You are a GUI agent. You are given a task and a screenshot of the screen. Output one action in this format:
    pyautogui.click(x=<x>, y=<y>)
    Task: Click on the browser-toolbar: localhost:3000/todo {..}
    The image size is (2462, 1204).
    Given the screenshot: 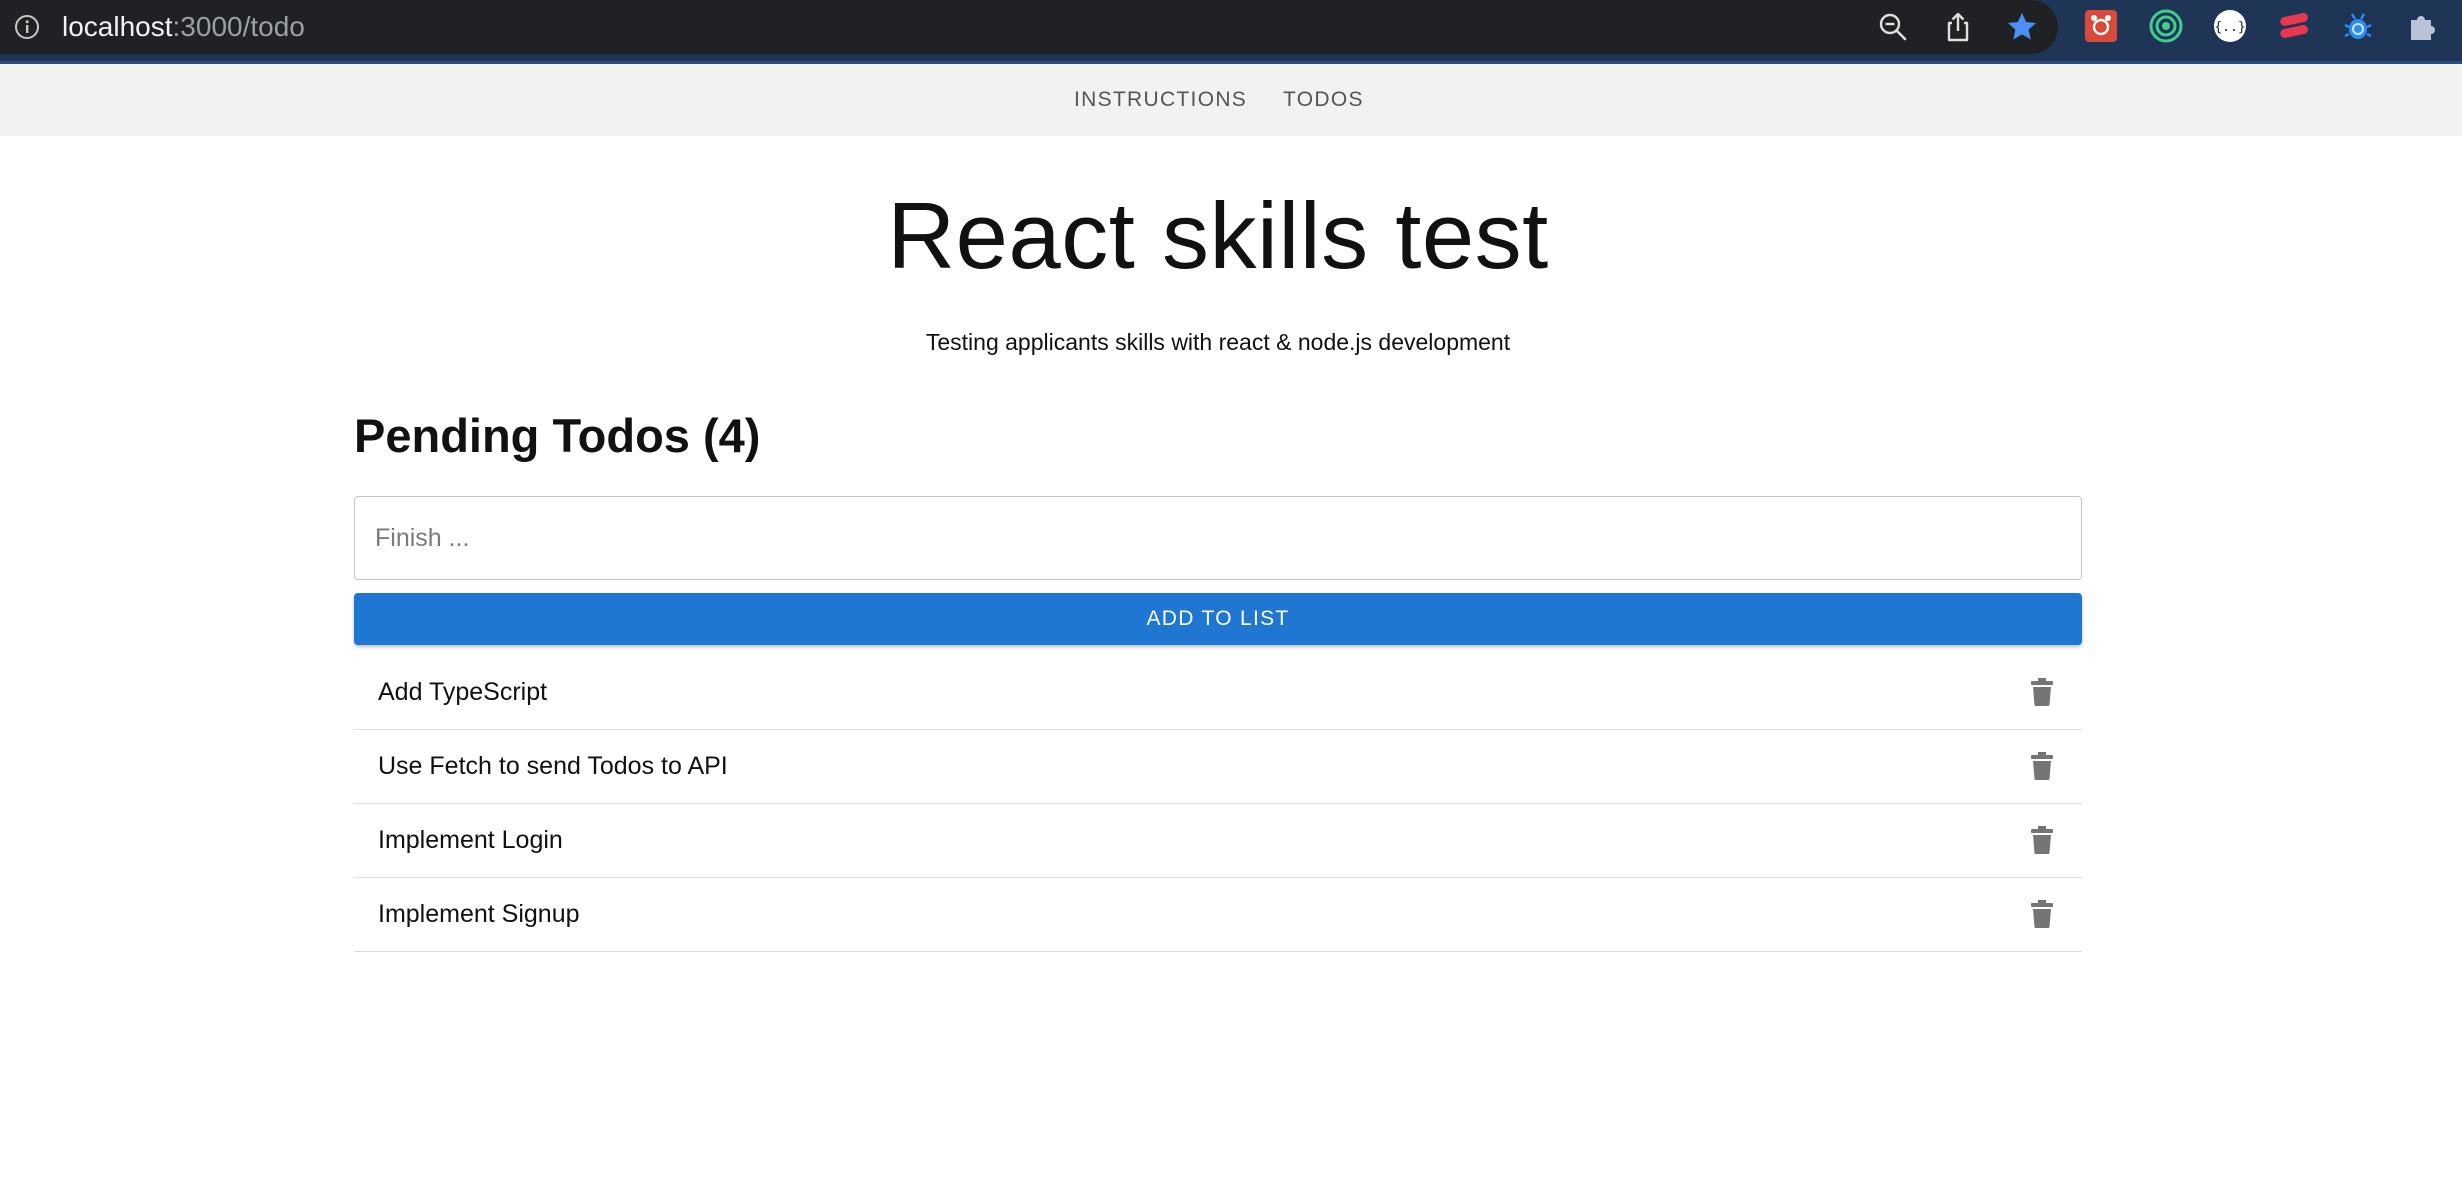 What is the action you would take?
    pyautogui.click(x=1231, y=32)
    